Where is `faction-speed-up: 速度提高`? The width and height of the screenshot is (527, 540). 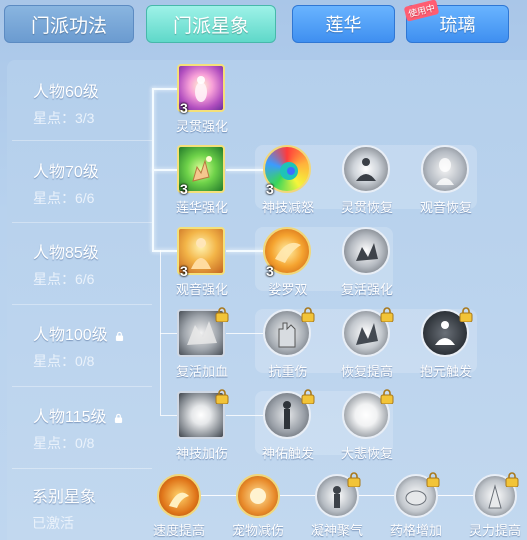 faction-speed-up: 速度提高 is located at coordinates (179, 506).